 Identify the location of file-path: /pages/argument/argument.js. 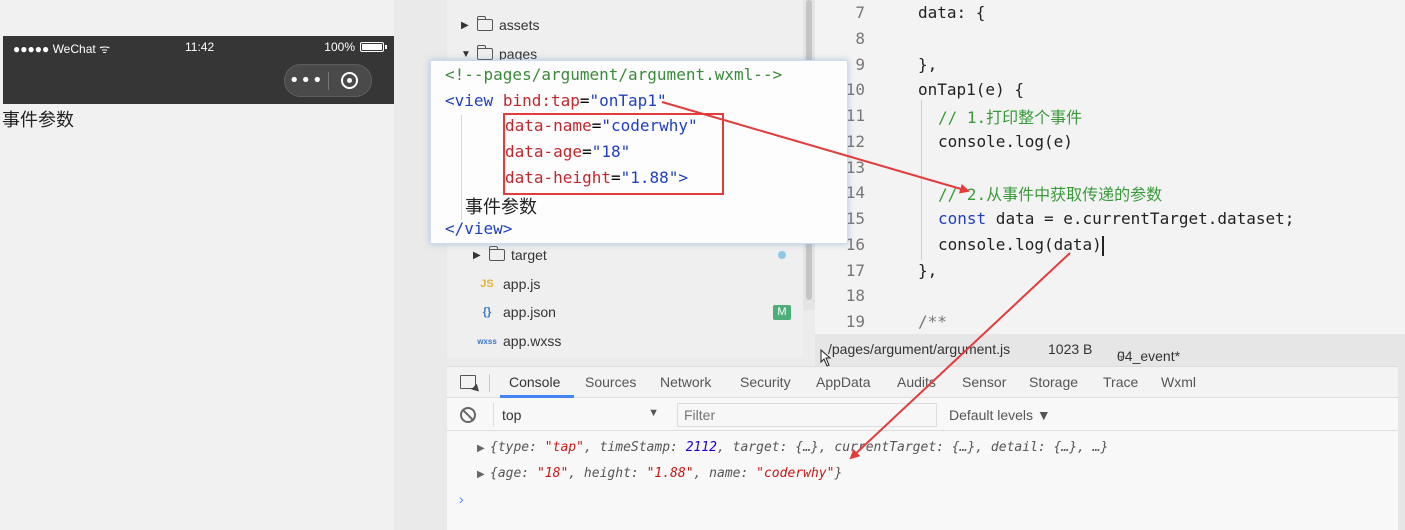
(919, 349).